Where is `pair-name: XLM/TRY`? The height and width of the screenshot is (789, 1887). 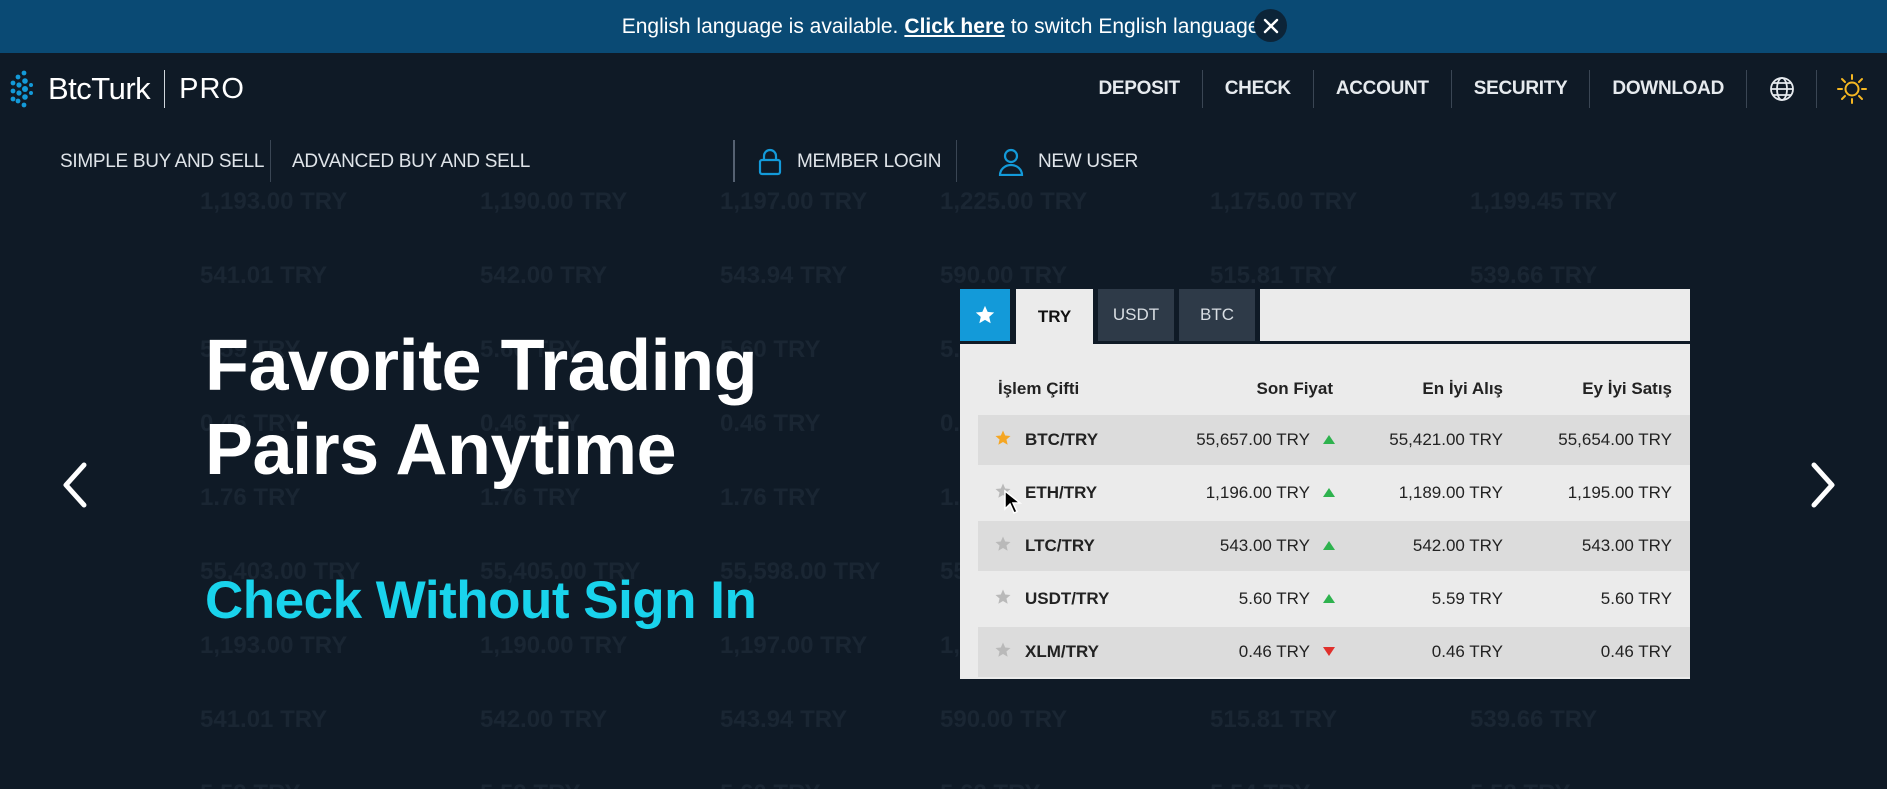
pair-name: XLM/TRY is located at coordinates (1062, 651).